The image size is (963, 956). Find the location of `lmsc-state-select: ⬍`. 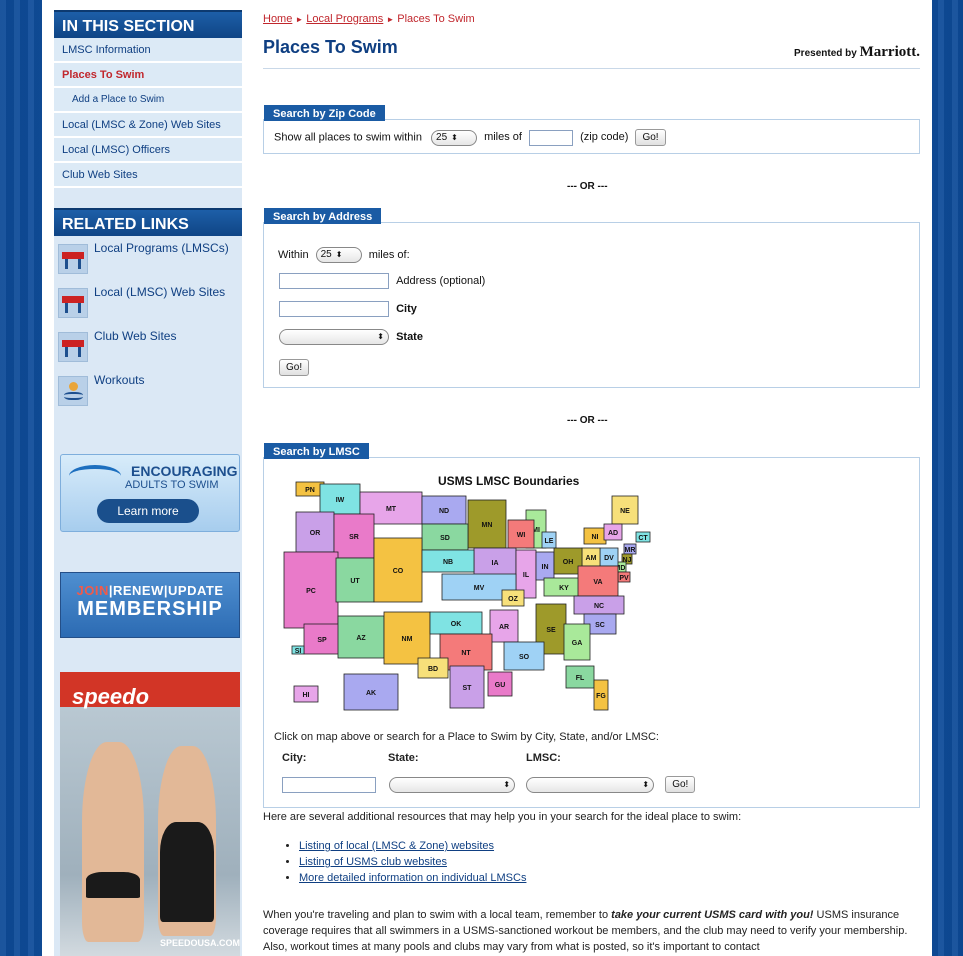

lmsc-state-select: ⬍ is located at coordinates (452, 784).